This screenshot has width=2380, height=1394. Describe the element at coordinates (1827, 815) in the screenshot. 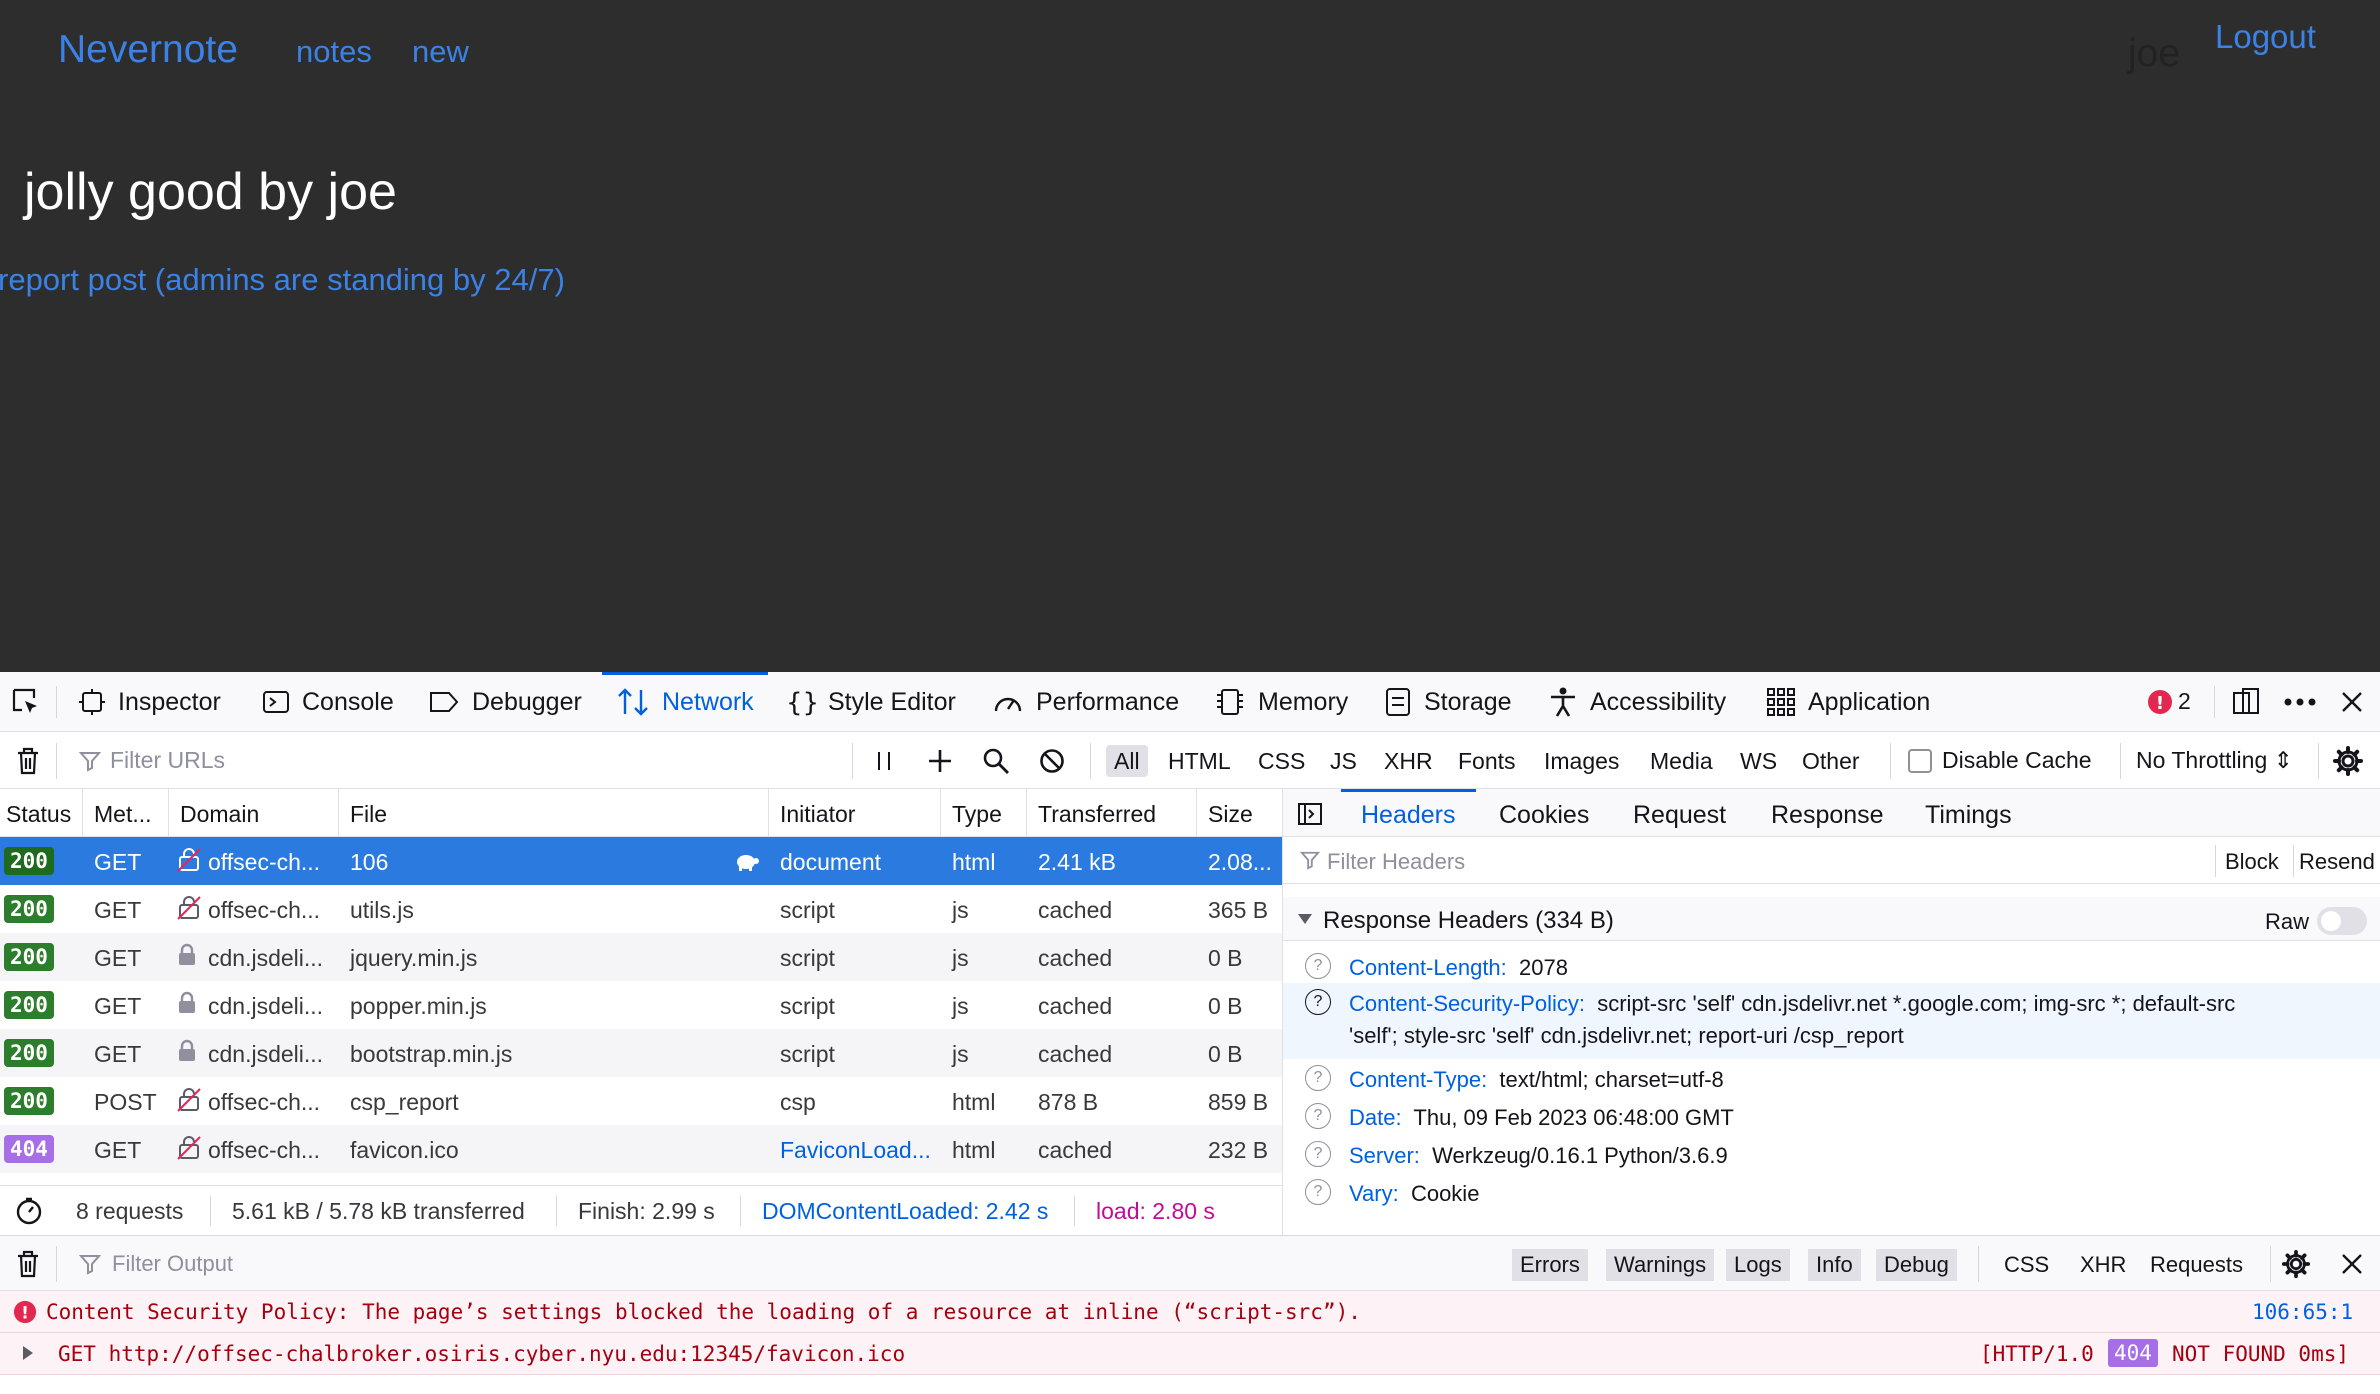

I see `panel-tab-response: Response` at that location.